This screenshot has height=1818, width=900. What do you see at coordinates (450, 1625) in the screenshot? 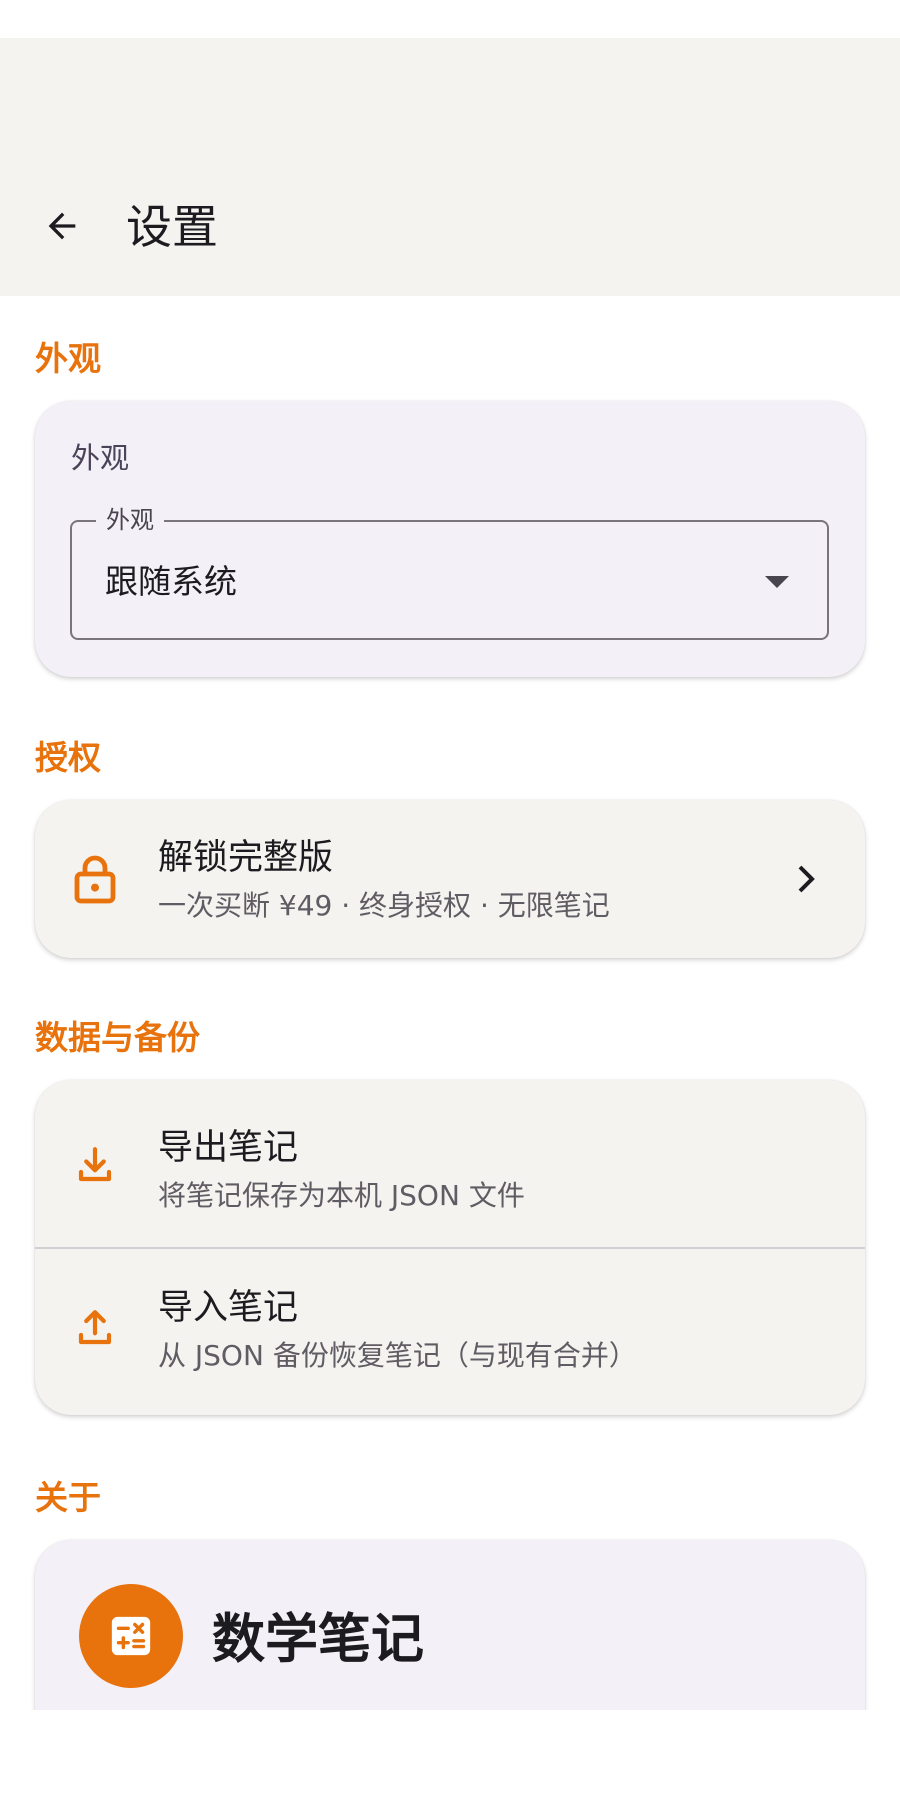
I see `about-card: 数学笔记` at bounding box center [450, 1625].